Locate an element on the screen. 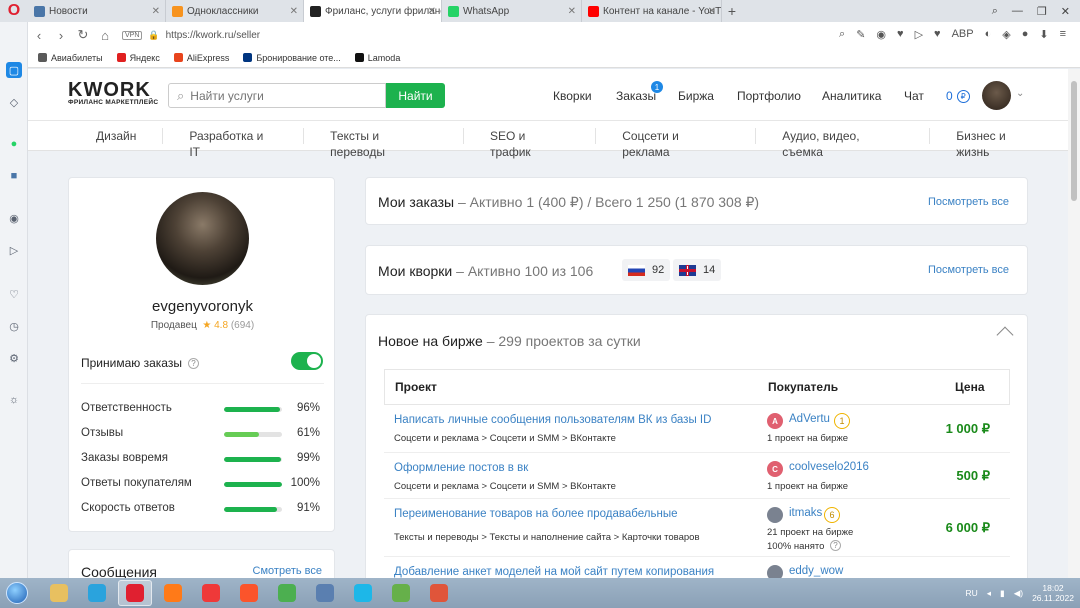  whatsapp-icon: ● is located at coordinates (14, 144).